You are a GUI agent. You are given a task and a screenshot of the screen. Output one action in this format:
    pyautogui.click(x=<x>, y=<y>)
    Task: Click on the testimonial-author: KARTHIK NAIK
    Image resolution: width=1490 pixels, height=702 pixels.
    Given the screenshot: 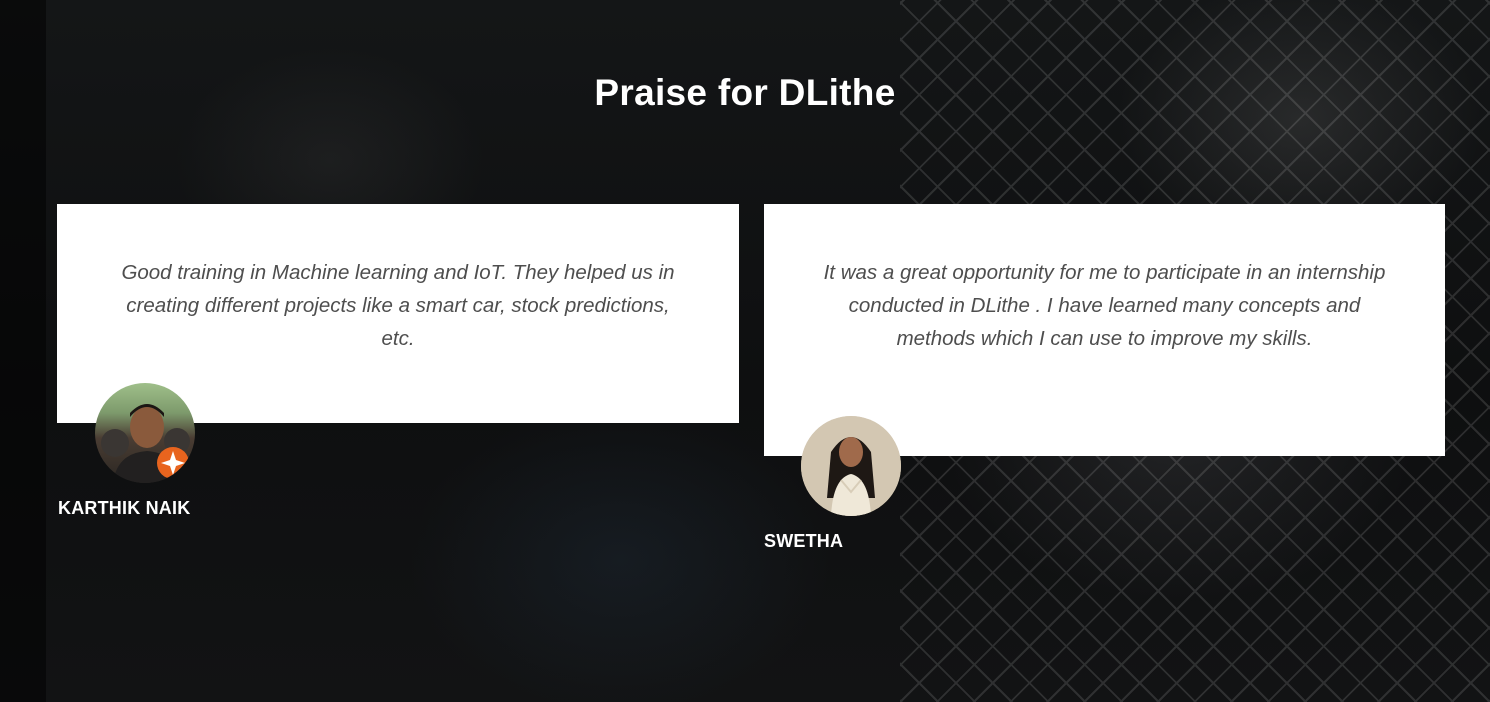 What is the action you would take?
    pyautogui.click(x=124, y=508)
    